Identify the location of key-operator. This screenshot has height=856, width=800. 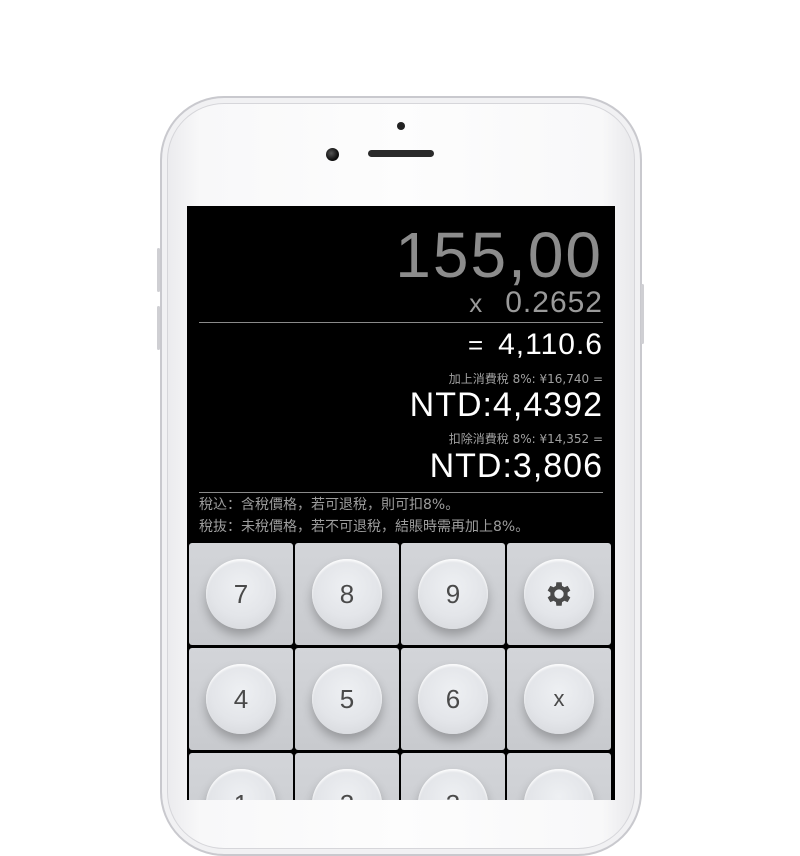
(559, 776).